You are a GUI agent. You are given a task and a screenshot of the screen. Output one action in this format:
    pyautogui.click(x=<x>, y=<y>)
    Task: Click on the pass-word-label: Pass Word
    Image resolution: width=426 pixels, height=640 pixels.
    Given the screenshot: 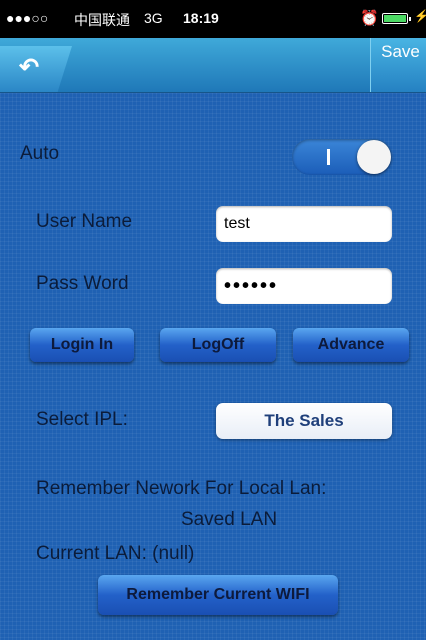 What is the action you would take?
    pyautogui.click(x=82, y=283)
    